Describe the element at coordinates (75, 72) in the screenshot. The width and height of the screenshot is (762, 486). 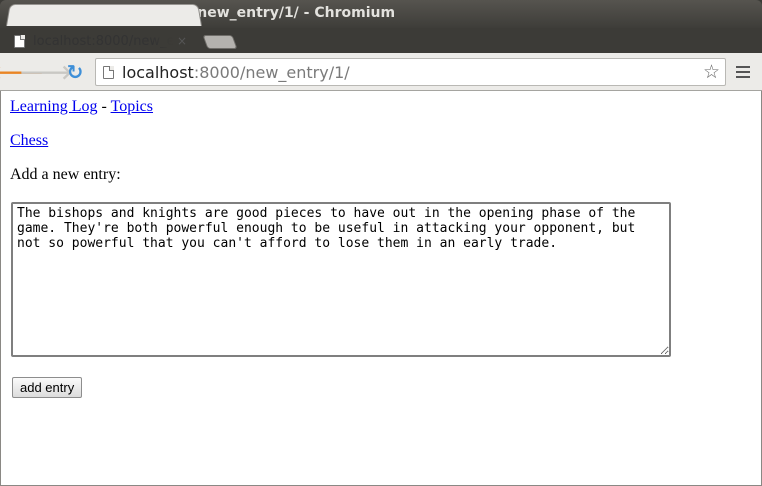
I see `reload-icon: ↻` at that location.